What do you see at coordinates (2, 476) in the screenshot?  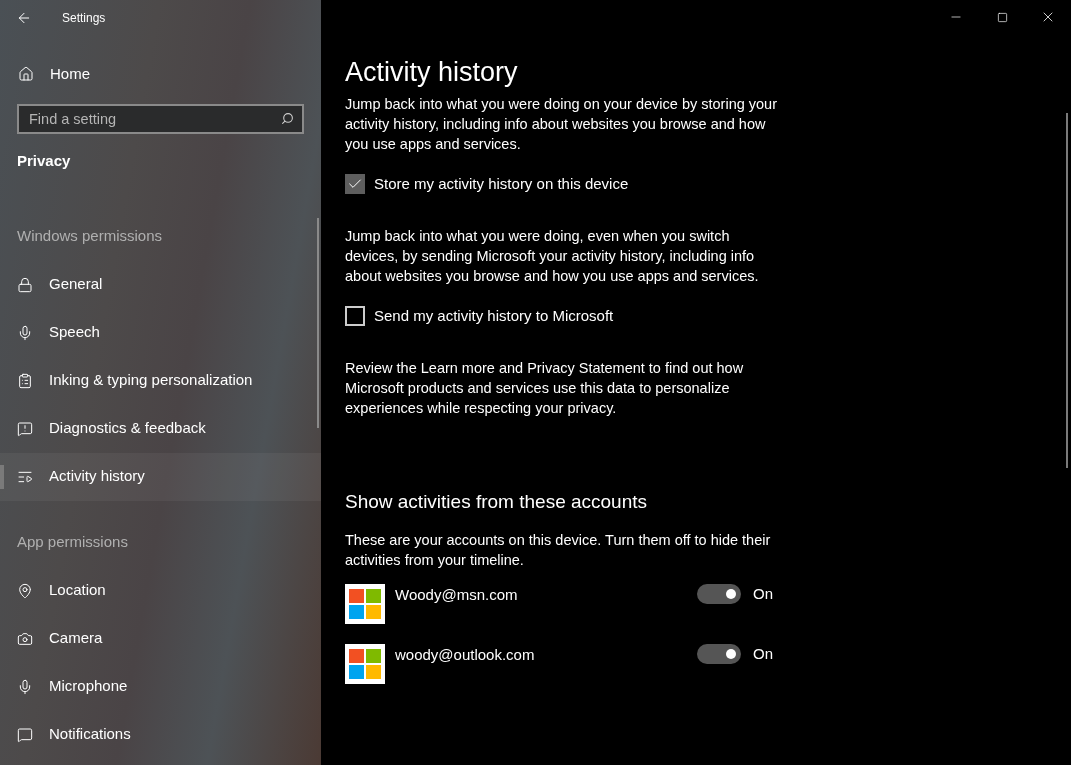 I see `selection-indicator` at bounding box center [2, 476].